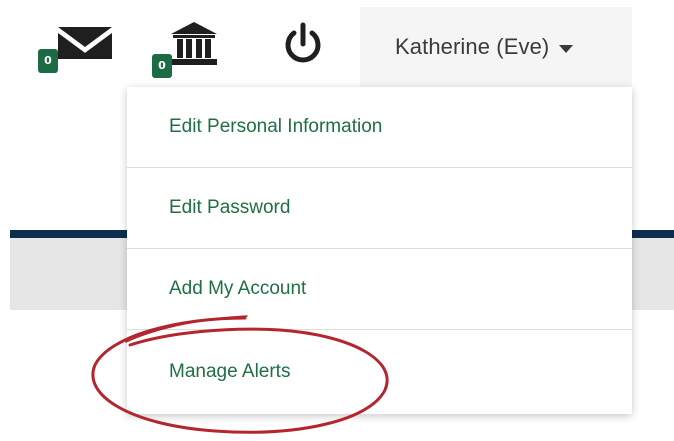  Describe the element at coordinates (162, 66) in the screenshot. I see `bank-count-badge: 0` at that location.